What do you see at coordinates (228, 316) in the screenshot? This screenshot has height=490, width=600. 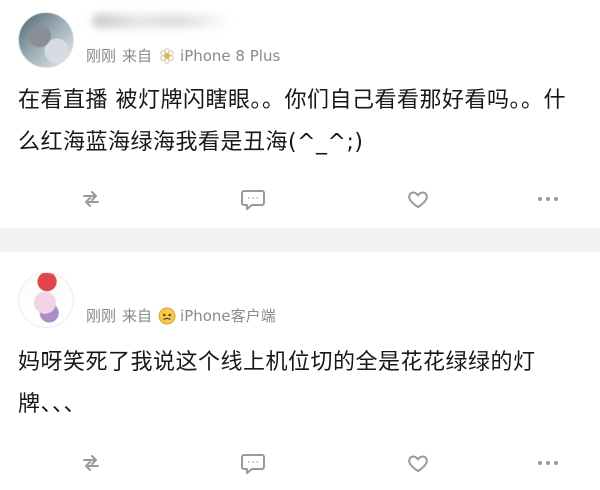 I see `post-source-label: iPhone客户端` at bounding box center [228, 316].